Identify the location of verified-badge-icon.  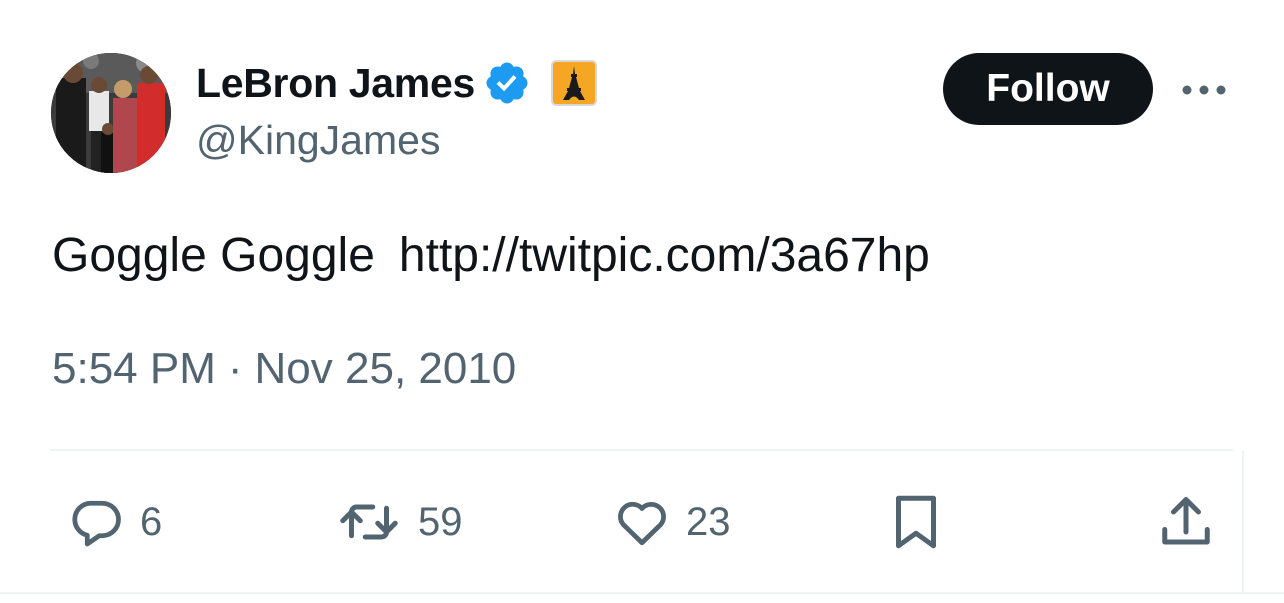
(507, 83).